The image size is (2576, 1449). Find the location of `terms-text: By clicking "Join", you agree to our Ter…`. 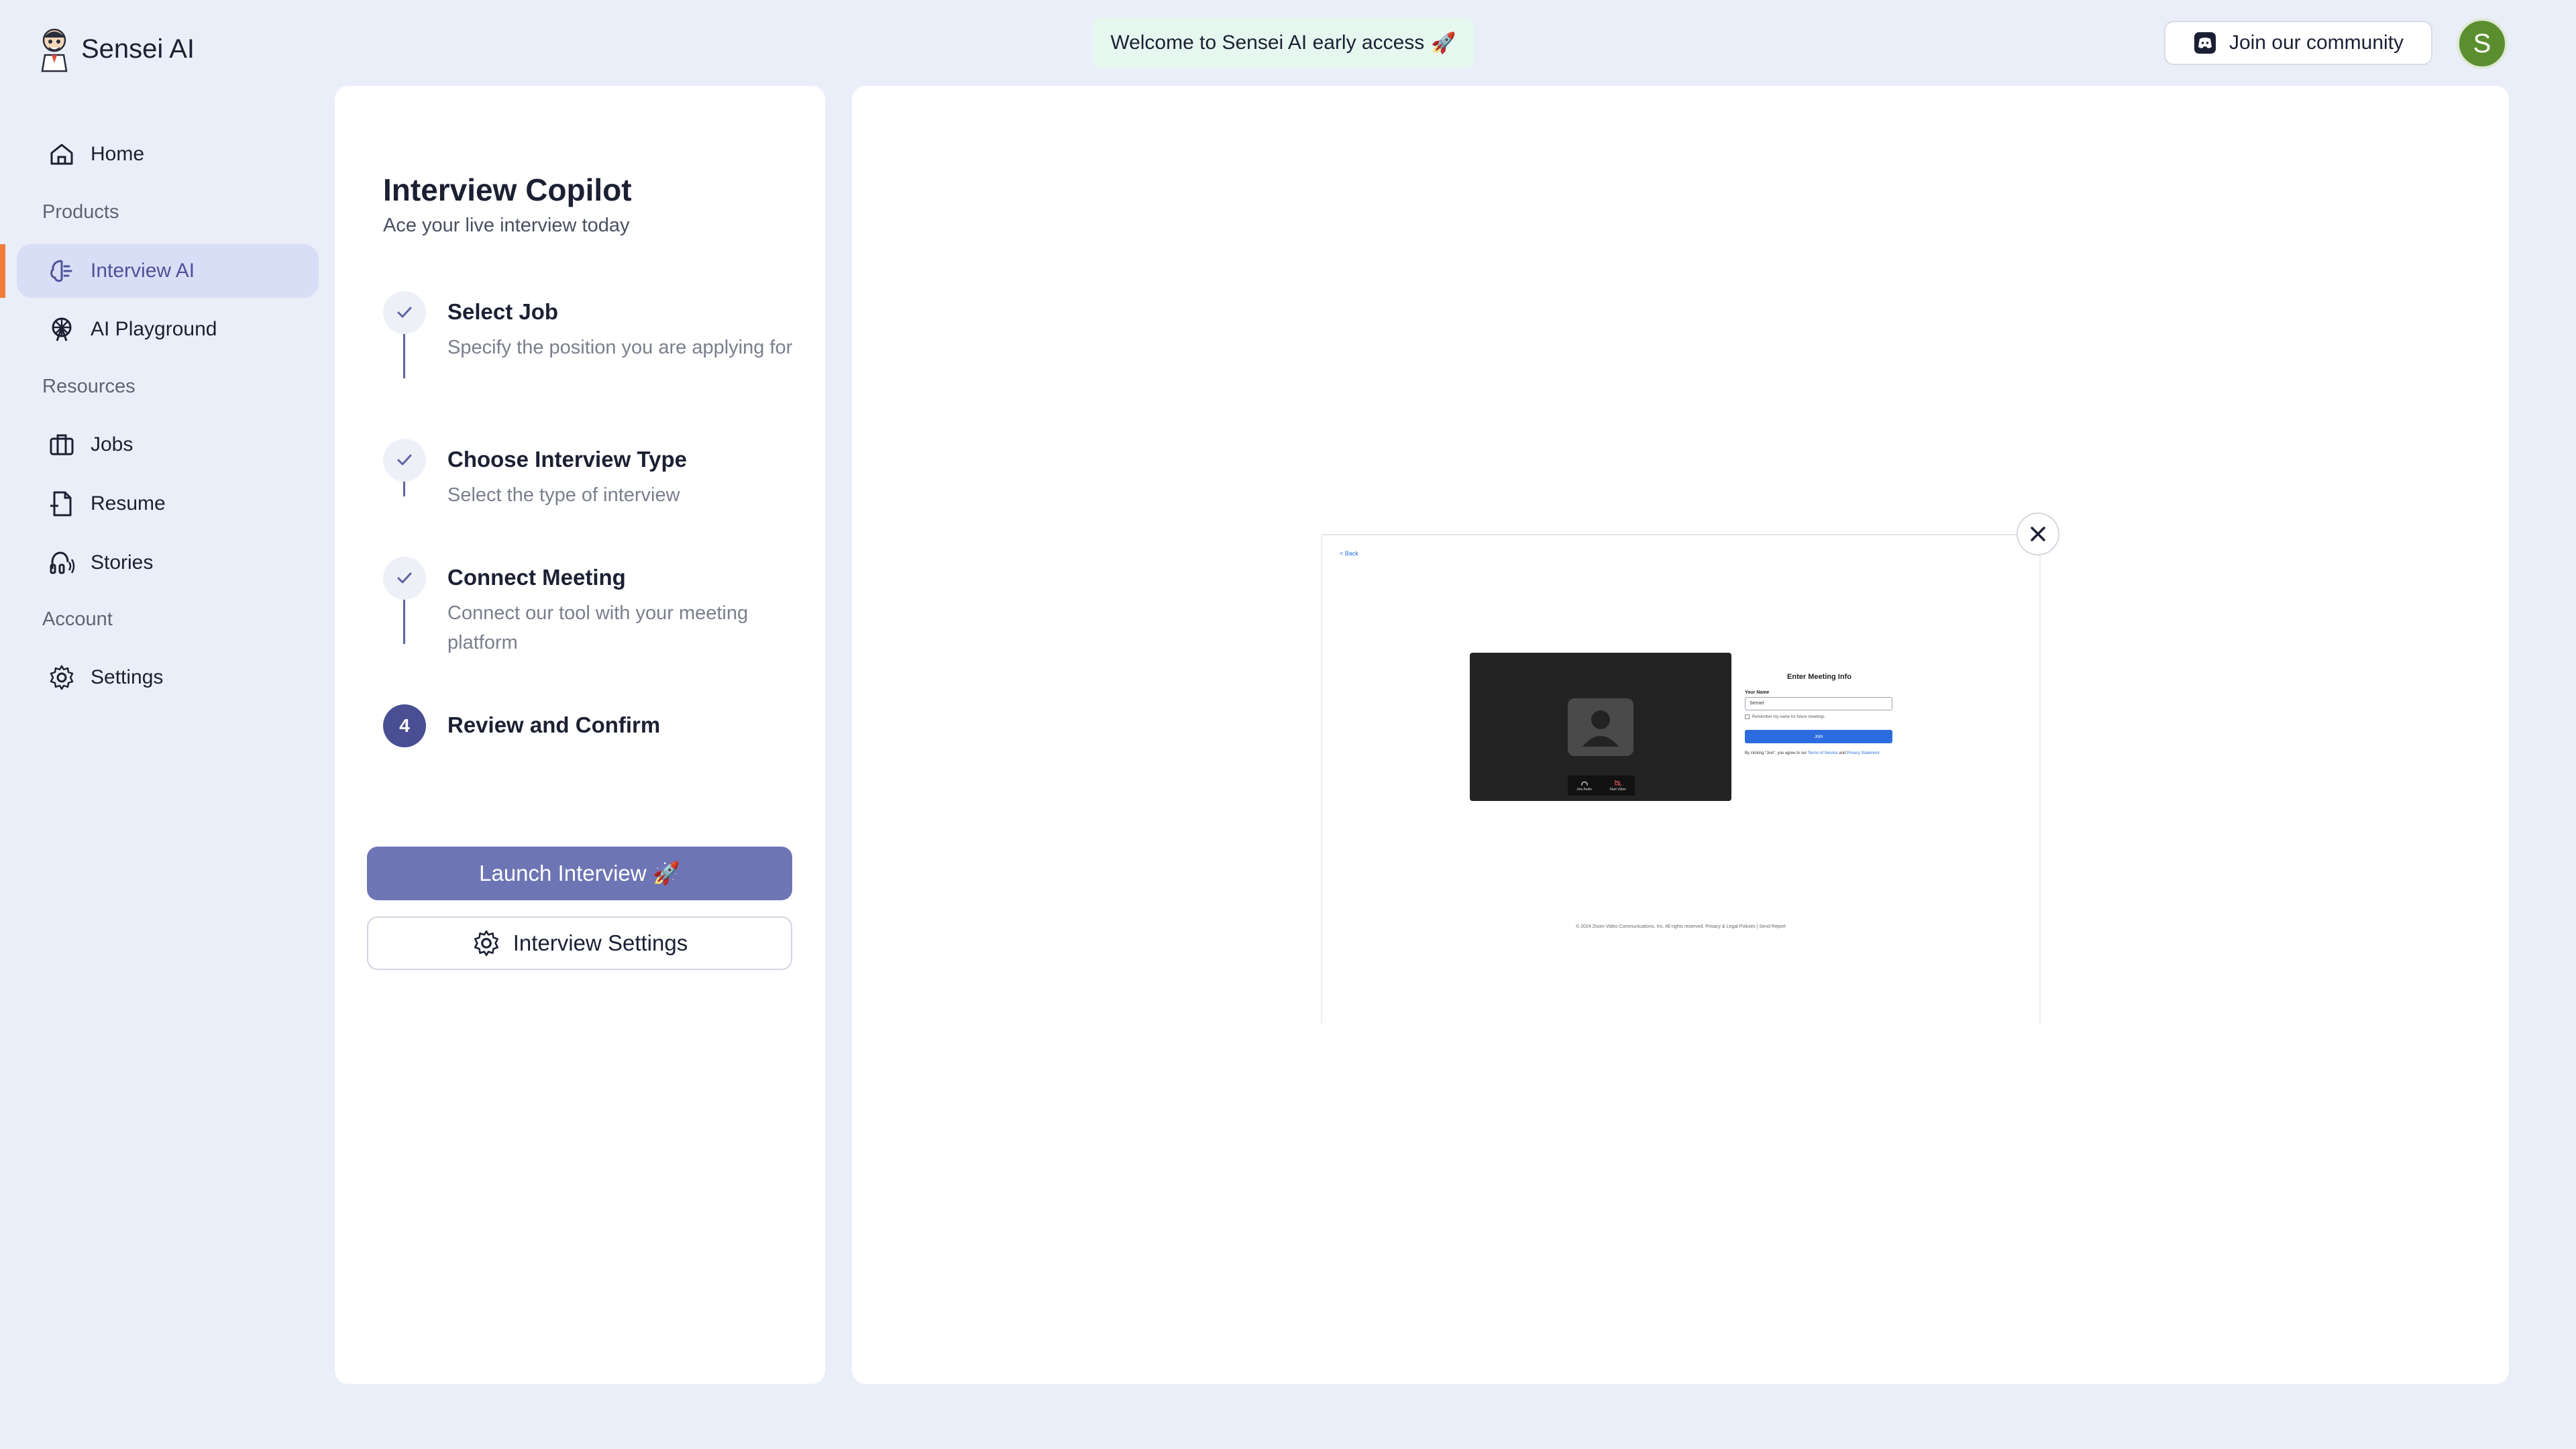

terms-text: By clicking "Join", you agree to our Ter… is located at coordinates (1819, 753).